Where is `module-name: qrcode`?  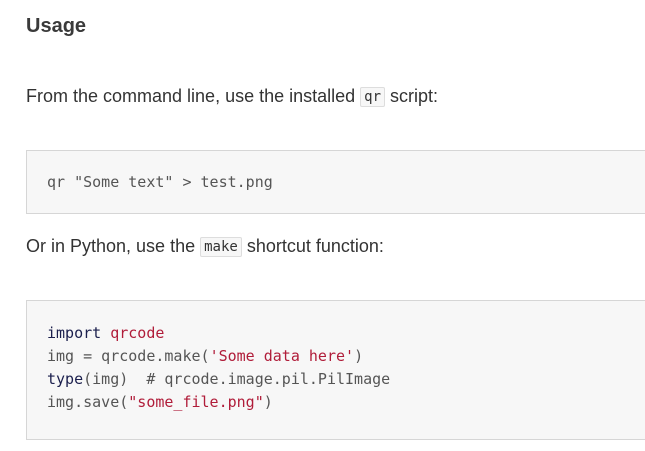 module-name: qrcode is located at coordinates (137, 333).